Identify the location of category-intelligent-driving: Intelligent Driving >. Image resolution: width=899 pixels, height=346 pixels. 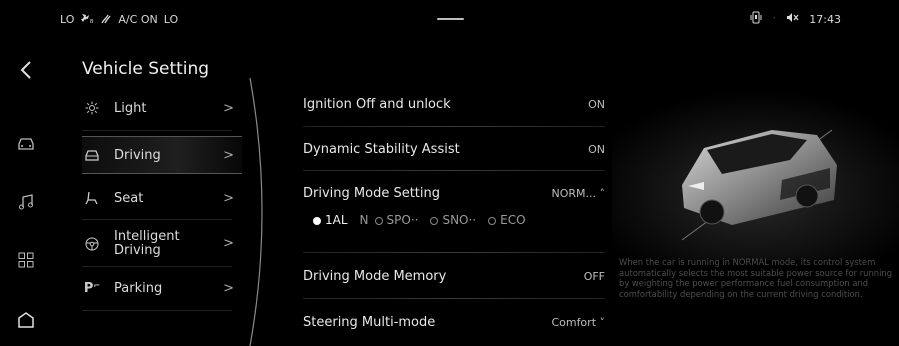
(162, 244).